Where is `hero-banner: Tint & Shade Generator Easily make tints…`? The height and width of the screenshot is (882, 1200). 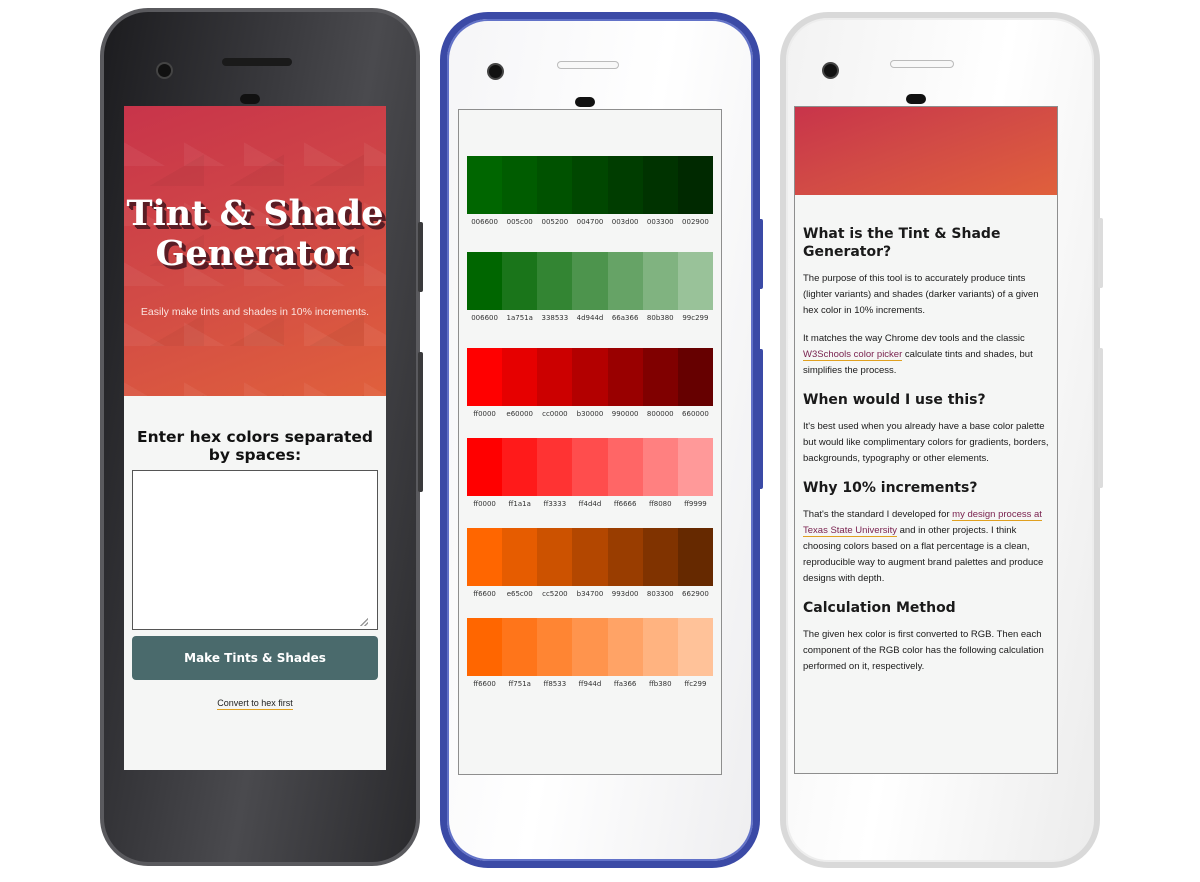
hero-banner: Tint & Shade Generator Easily make tints… is located at coordinates (255, 251).